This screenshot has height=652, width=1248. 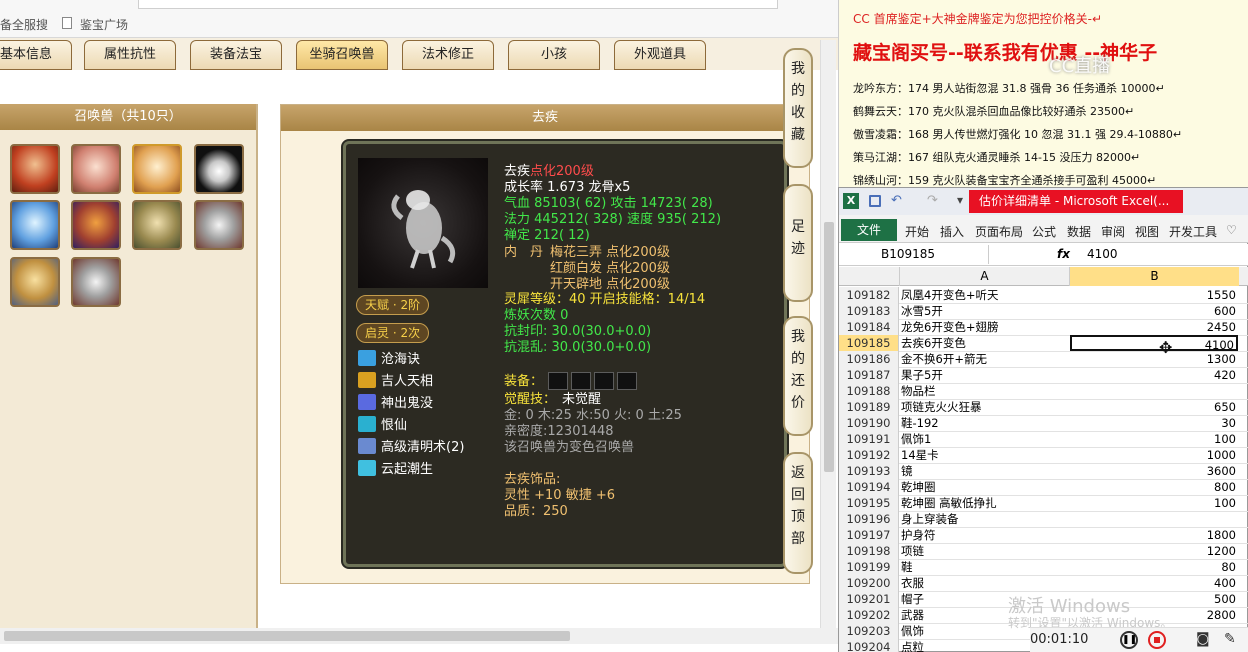 What do you see at coordinates (985, 503) in the screenshot?
I see `cell-a: 乾坤圈 高敏低挣扎` at bounding box center [985, 503].